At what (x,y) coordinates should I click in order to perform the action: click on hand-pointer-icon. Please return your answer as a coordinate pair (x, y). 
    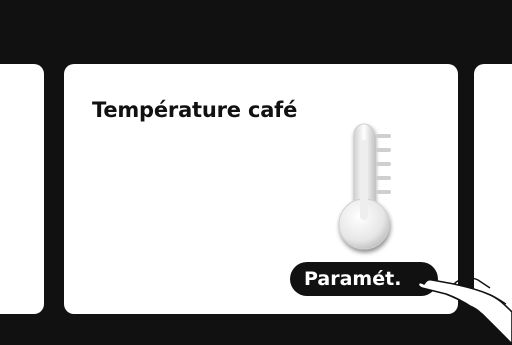
    Looking at the image, I should click on (464, 311).